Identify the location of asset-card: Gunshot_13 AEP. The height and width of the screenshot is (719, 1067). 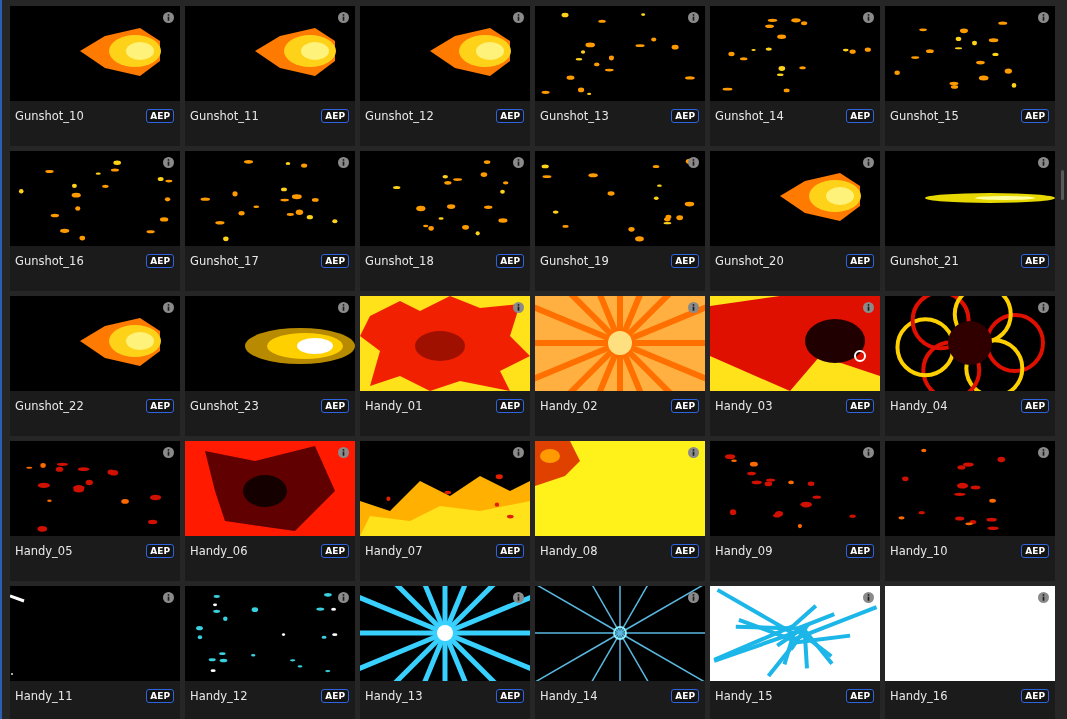
(620, 76).